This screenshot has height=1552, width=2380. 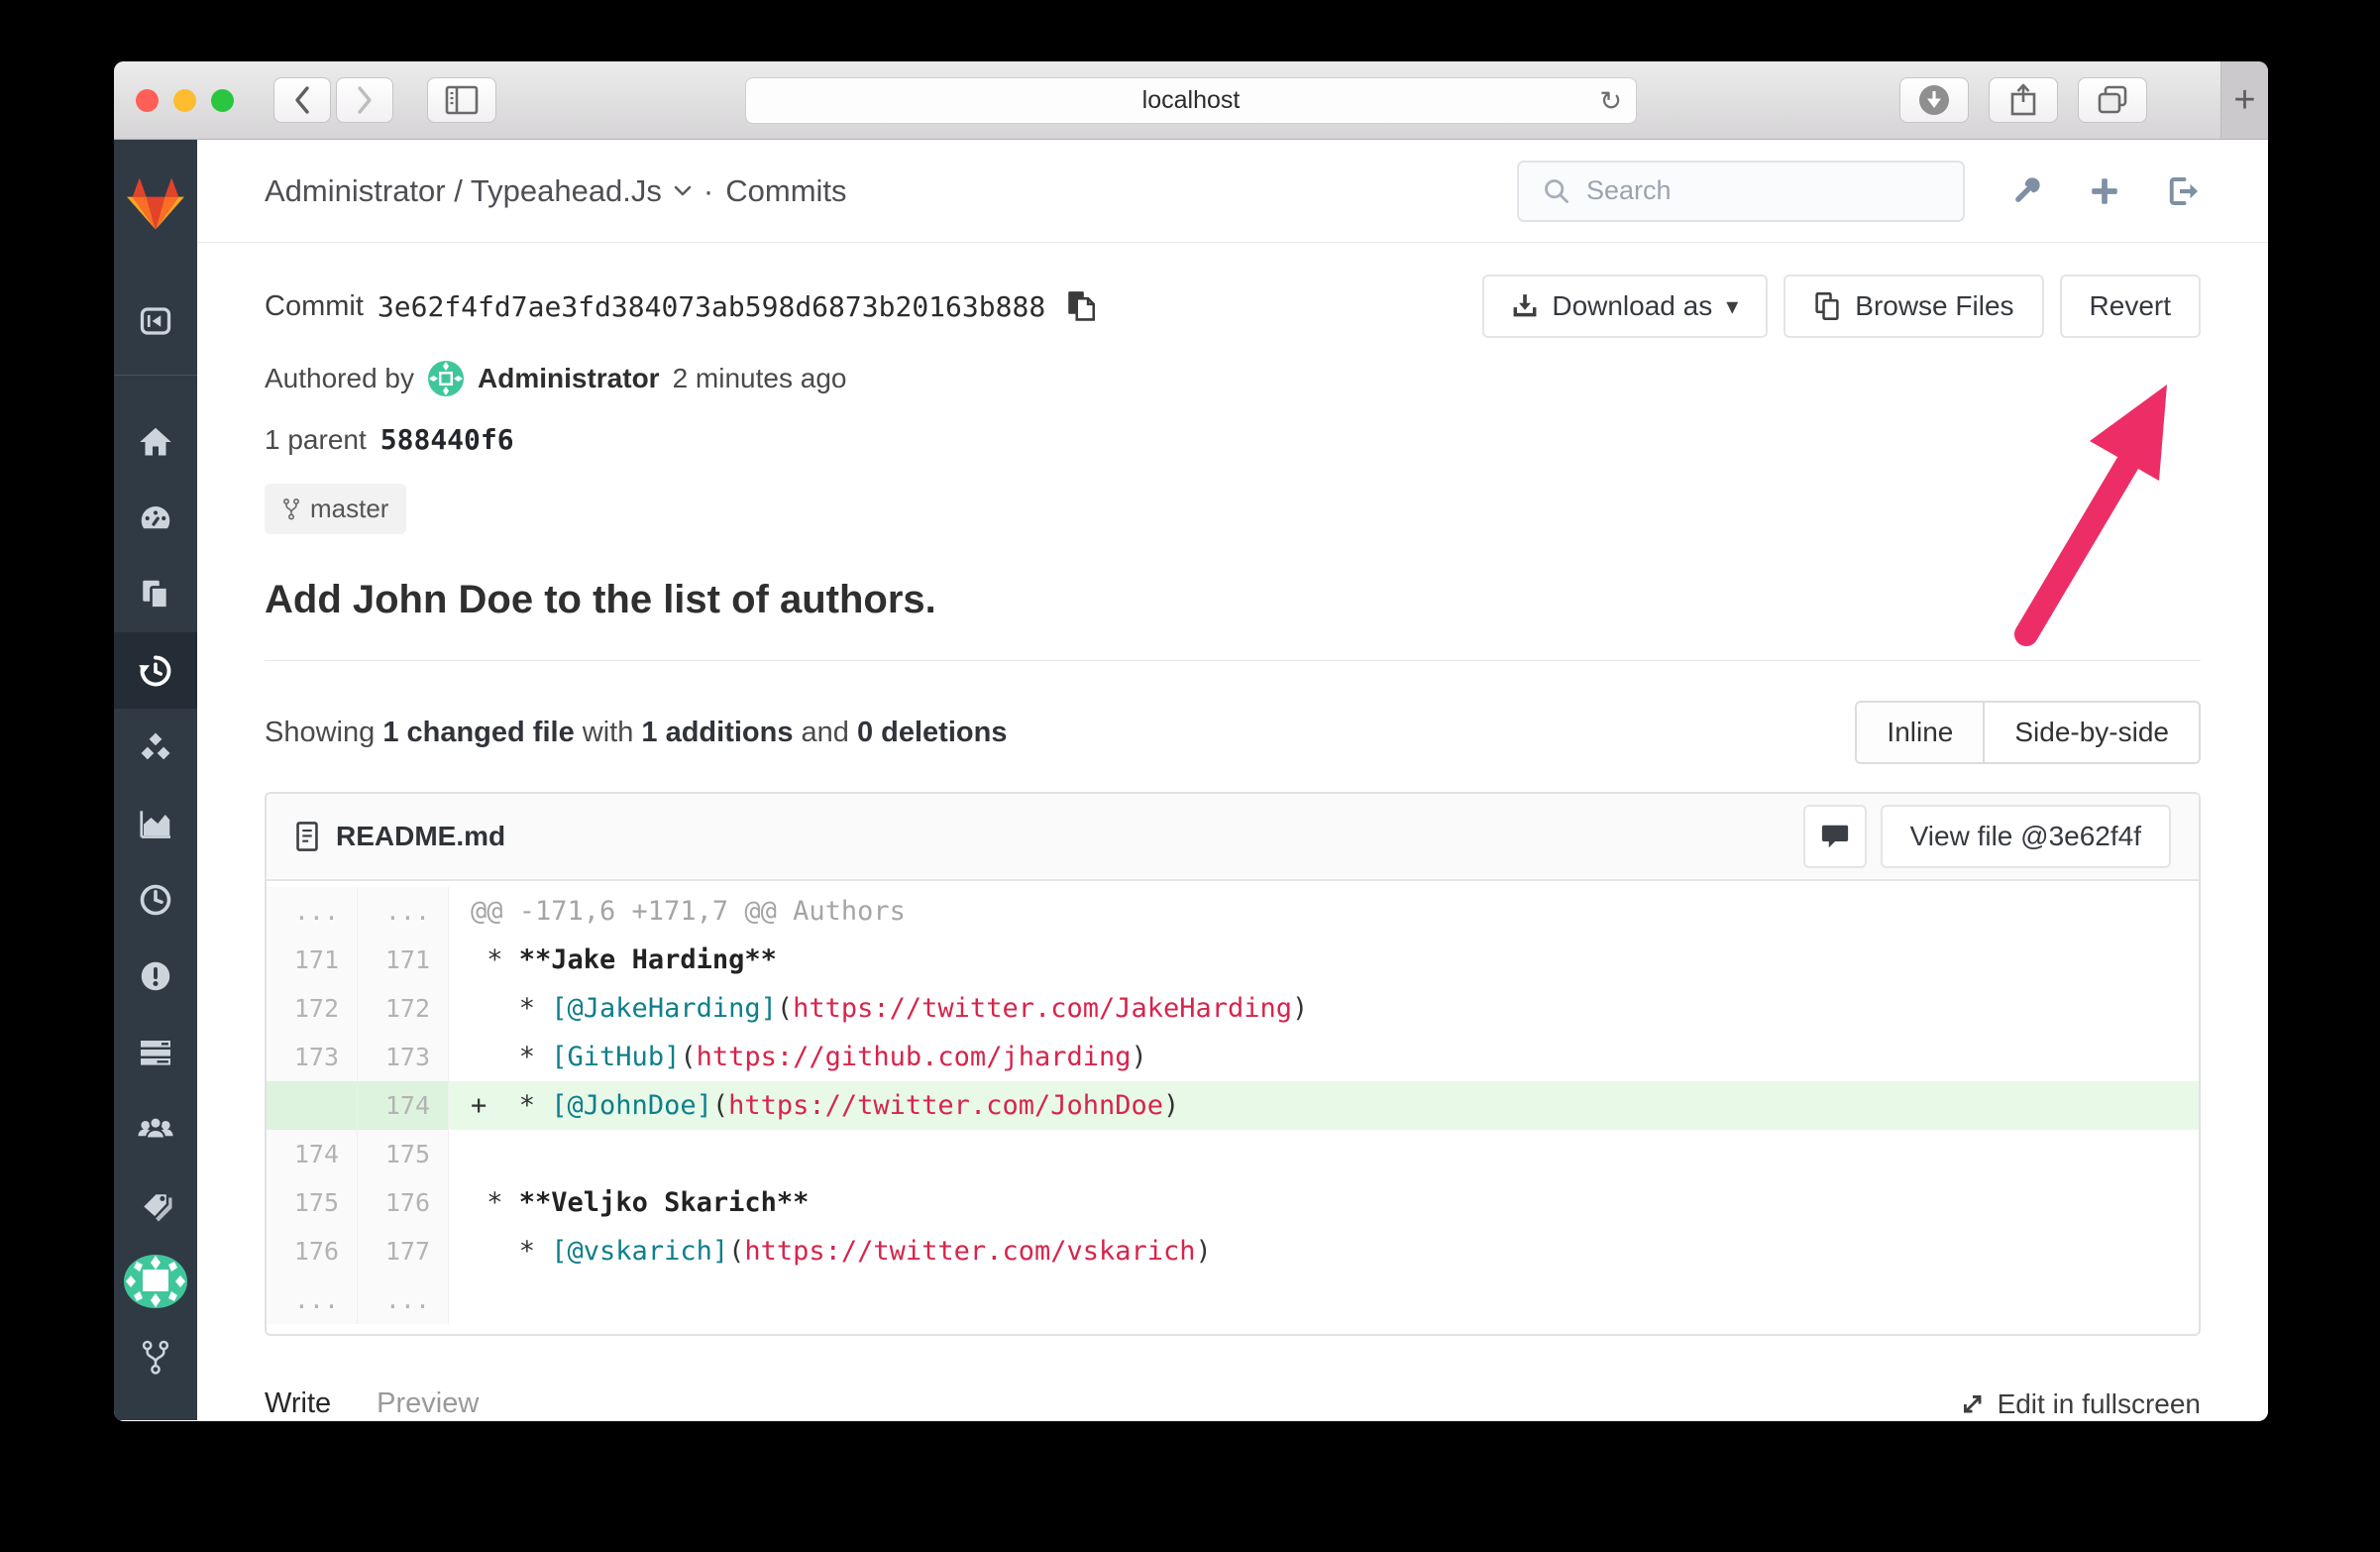 I want to click on sidebar-item-issues, so click(x=155, y=976).